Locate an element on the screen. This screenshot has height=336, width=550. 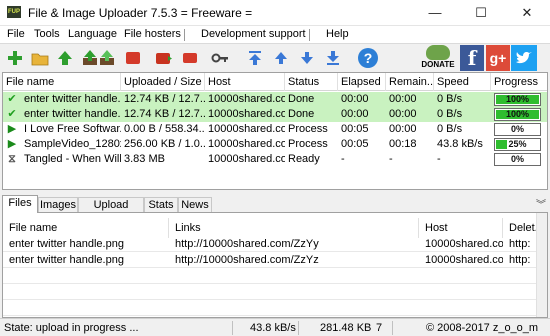
check-icon: ✔ is located at coordinates (12, 114).